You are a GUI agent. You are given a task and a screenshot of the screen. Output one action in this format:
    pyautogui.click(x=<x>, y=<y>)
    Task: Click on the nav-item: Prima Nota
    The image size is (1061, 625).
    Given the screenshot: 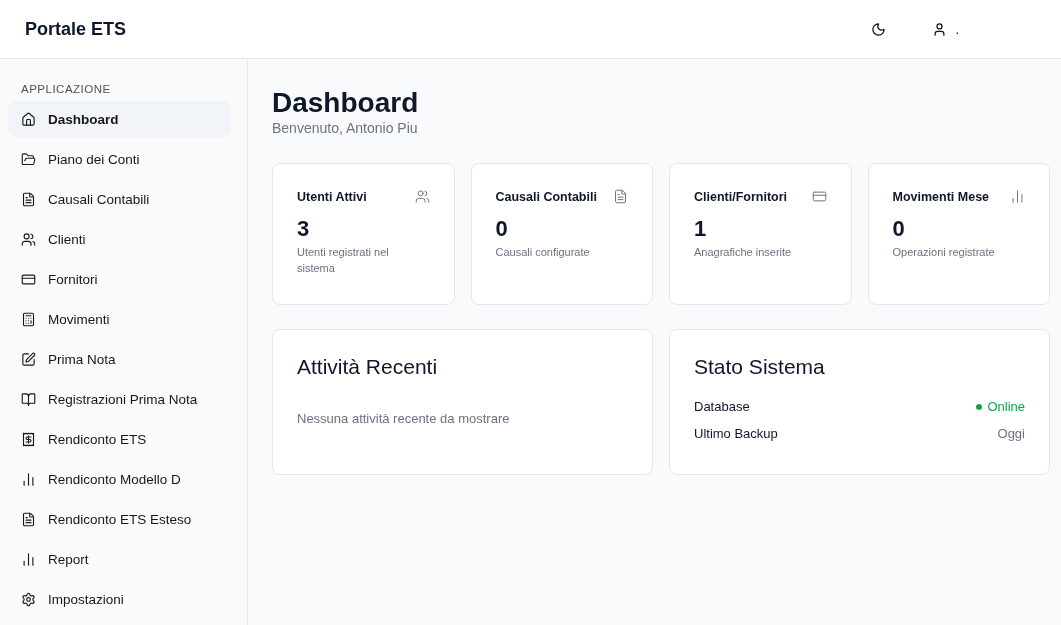 What is the action you would take?
    pyautogui.click(x=119, y=359)
    